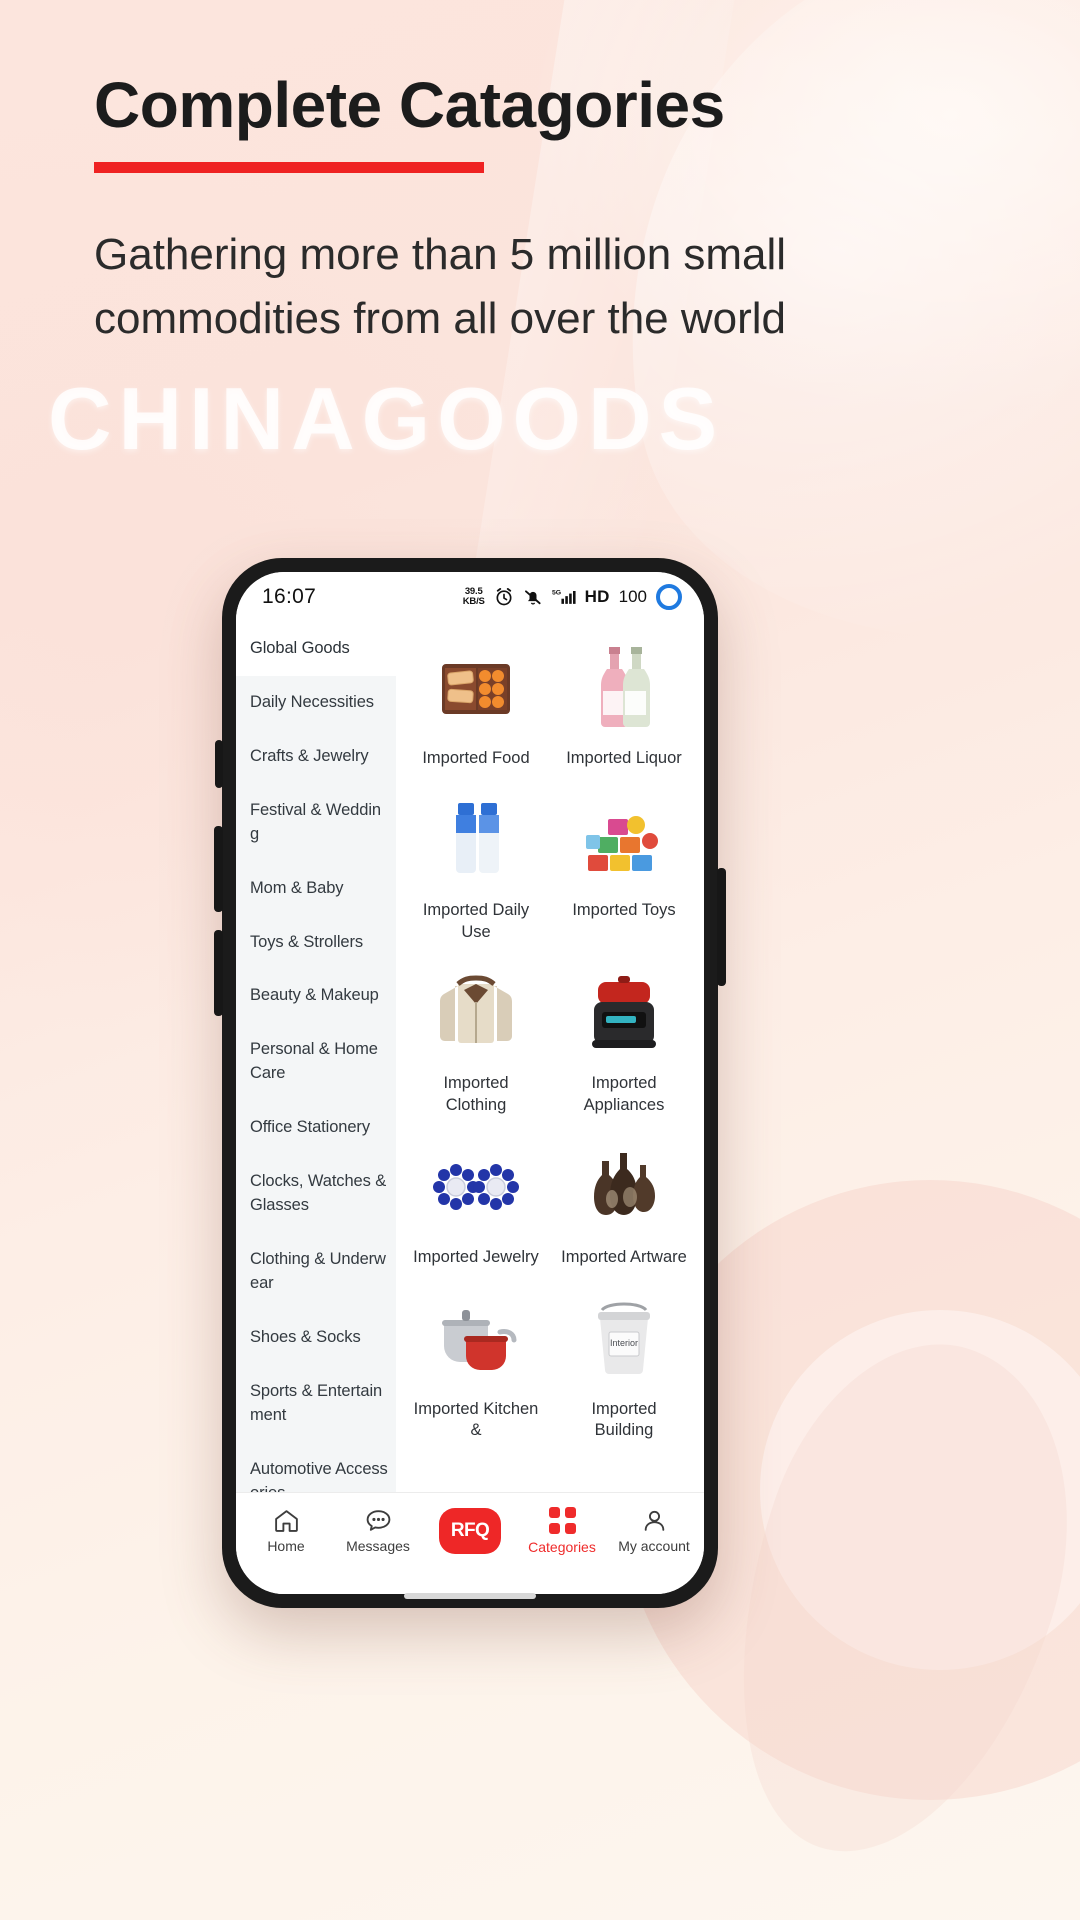 This screenshot has height=1920, width=1080. What do you see at coordinates (654, 1545) in the screenshot?
I see `tab-label: My account` at bounding box center [654, 1545].